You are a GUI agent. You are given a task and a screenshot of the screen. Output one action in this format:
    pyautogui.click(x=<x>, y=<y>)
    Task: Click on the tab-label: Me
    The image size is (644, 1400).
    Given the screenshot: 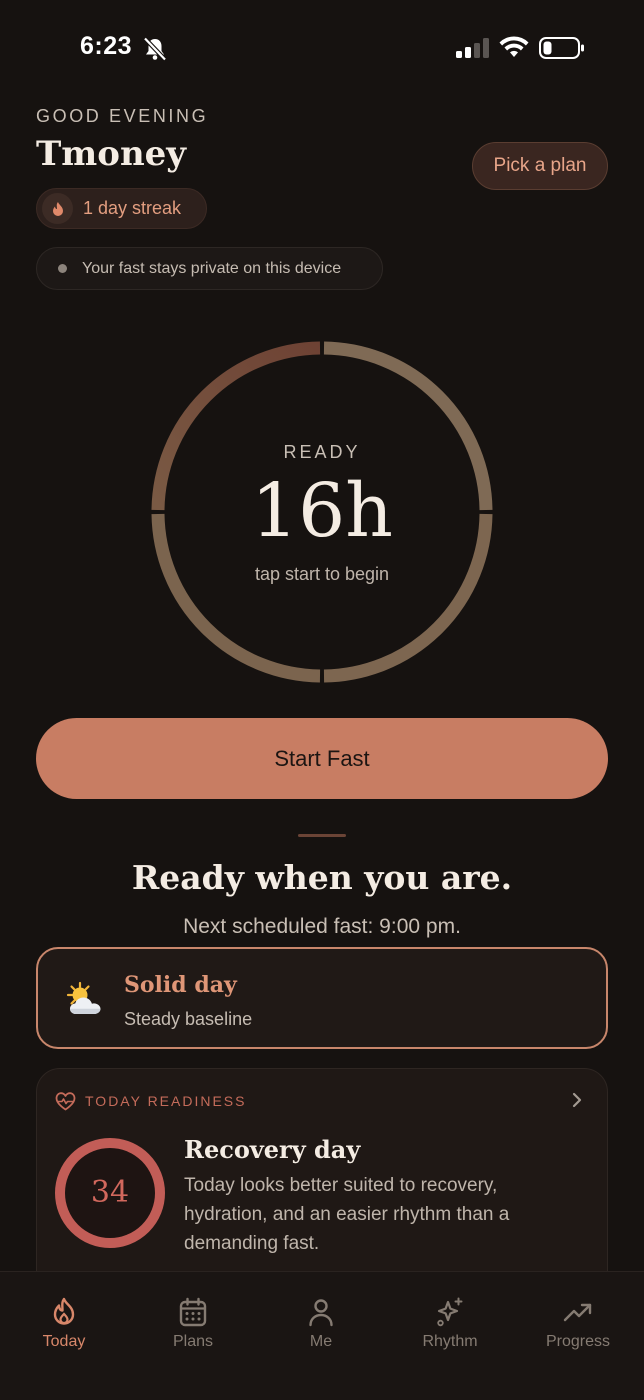 What is the action you would take?
    pyautogui.click(x=321, y=1341)
    